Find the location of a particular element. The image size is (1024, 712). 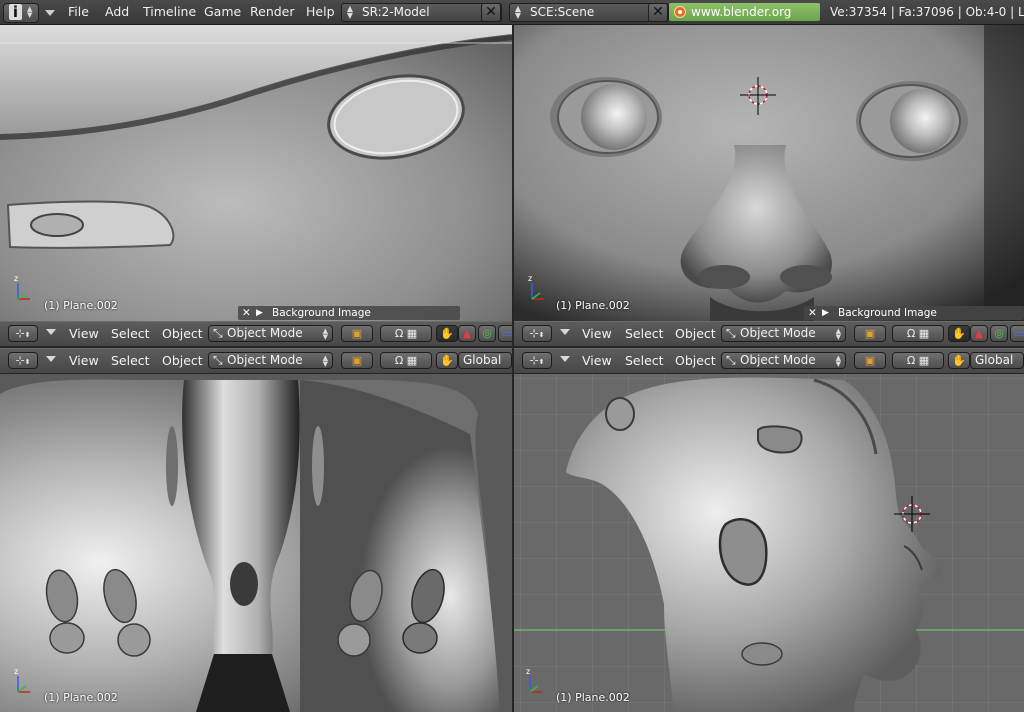

scene-selector: ▲ ▼ SCE:Scene ✕ is located at coordinates (589, 12).